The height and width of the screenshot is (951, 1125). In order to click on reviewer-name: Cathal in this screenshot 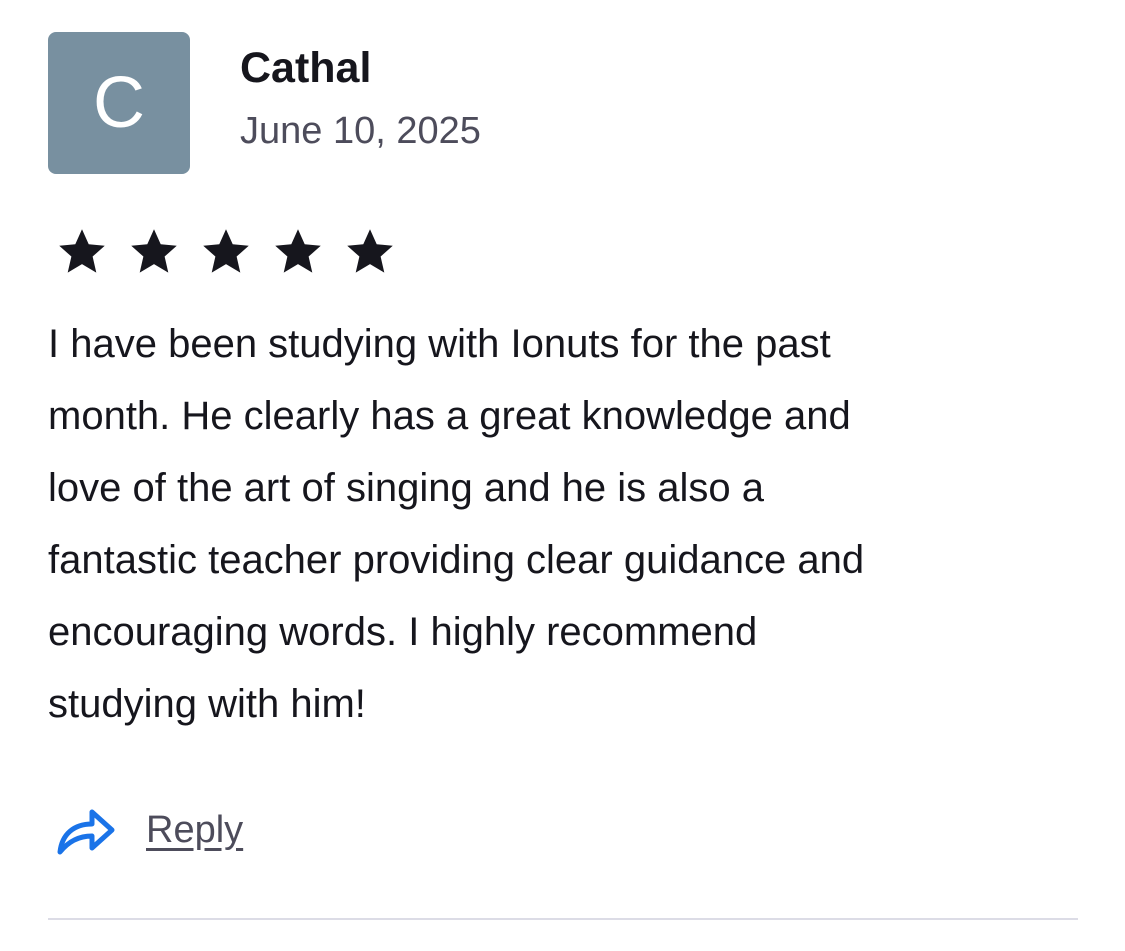, I will do `click(306, 68)`.